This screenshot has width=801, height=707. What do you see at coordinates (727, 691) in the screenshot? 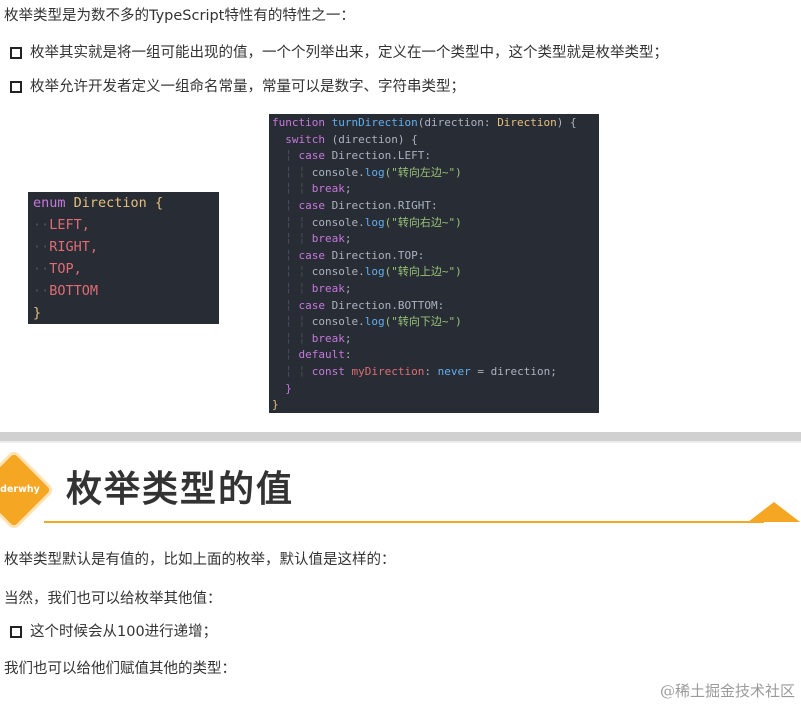
I see `watermark: @稀土掘金技术社区` at bounding box center [727, 691].